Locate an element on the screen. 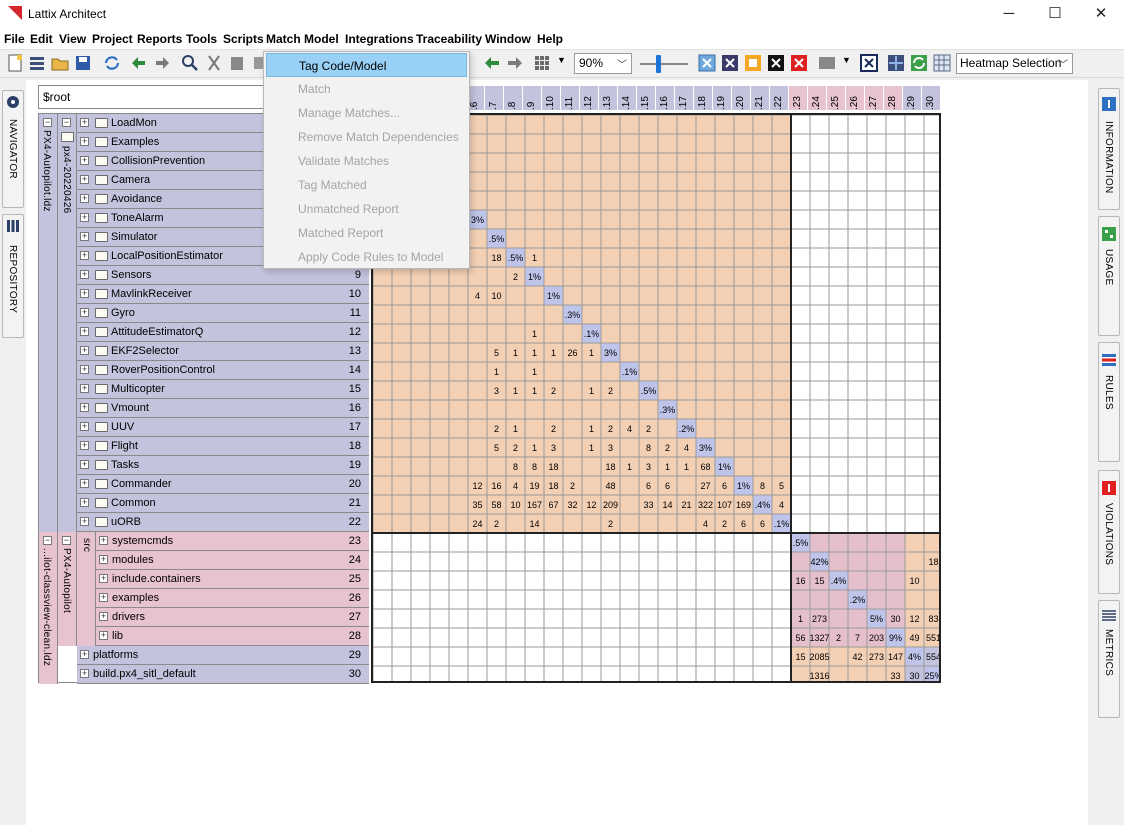 This screenshot has width=1124, height=825. matrix-cell-value: 12 is located at coordinates (477, 486).